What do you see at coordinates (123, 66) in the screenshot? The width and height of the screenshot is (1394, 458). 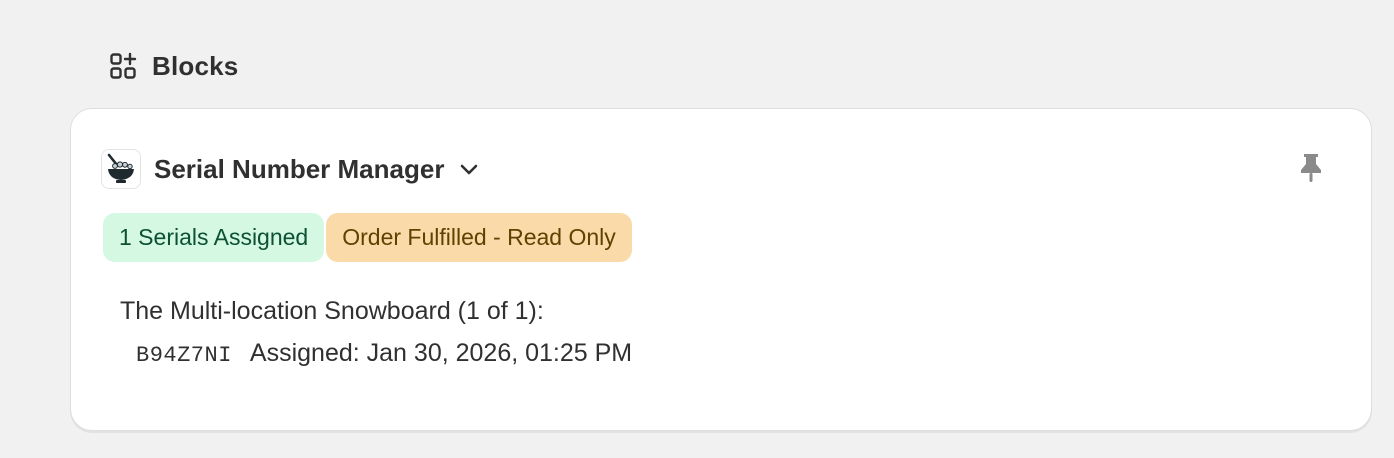 I see `blocks-add-icon` at bounding box center [123, 66].